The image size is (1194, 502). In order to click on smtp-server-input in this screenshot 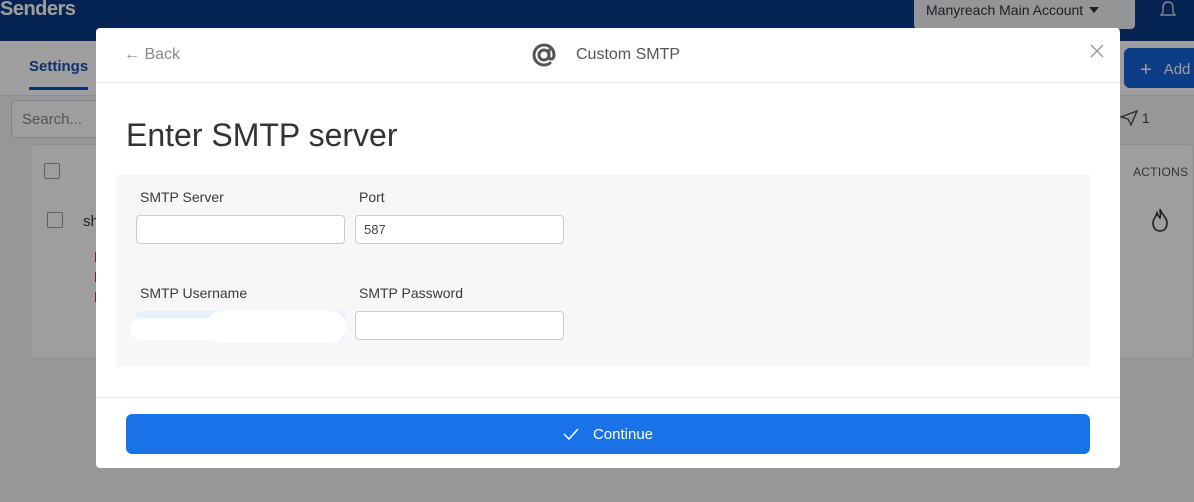, I will do `click(240, 229)`.